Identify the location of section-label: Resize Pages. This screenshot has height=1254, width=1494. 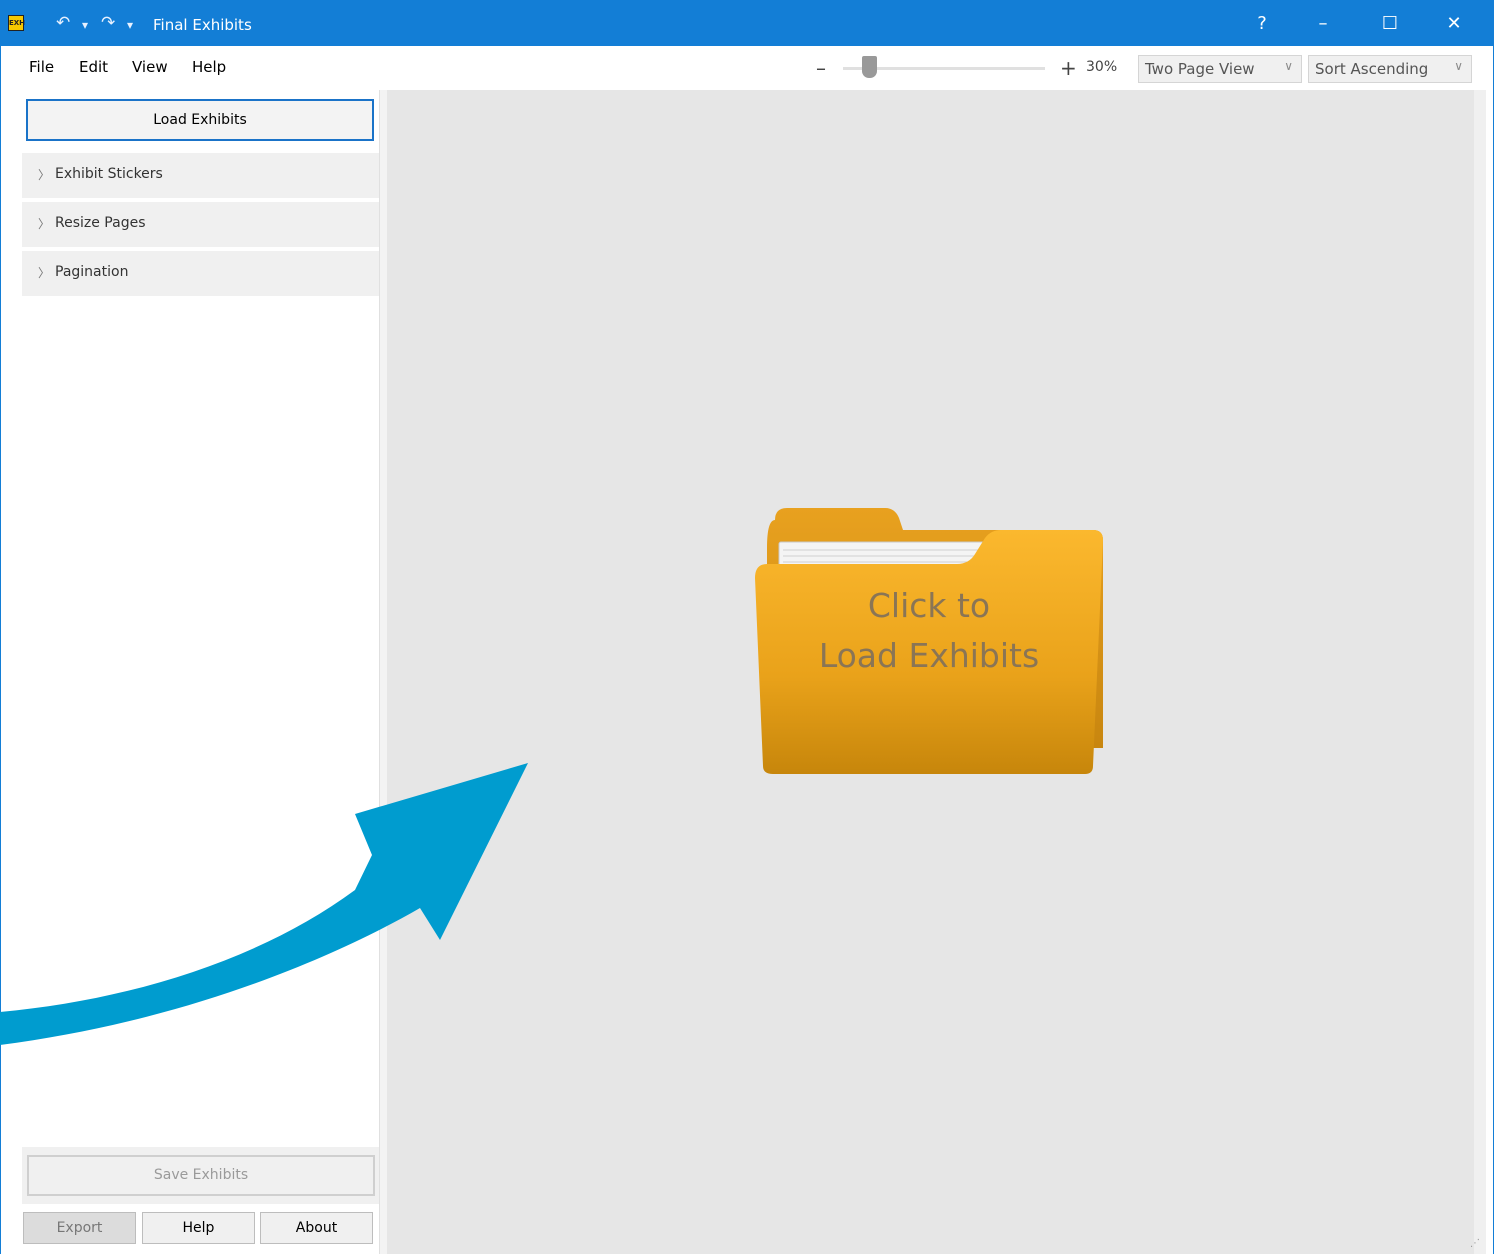
(100, 223).